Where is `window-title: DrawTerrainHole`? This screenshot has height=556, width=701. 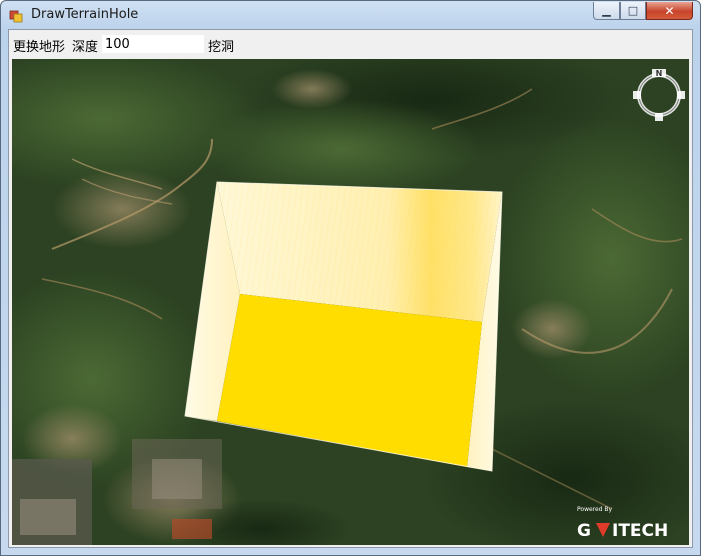
window-title: DrawTerrainHole is located at coordinates (85, 14).